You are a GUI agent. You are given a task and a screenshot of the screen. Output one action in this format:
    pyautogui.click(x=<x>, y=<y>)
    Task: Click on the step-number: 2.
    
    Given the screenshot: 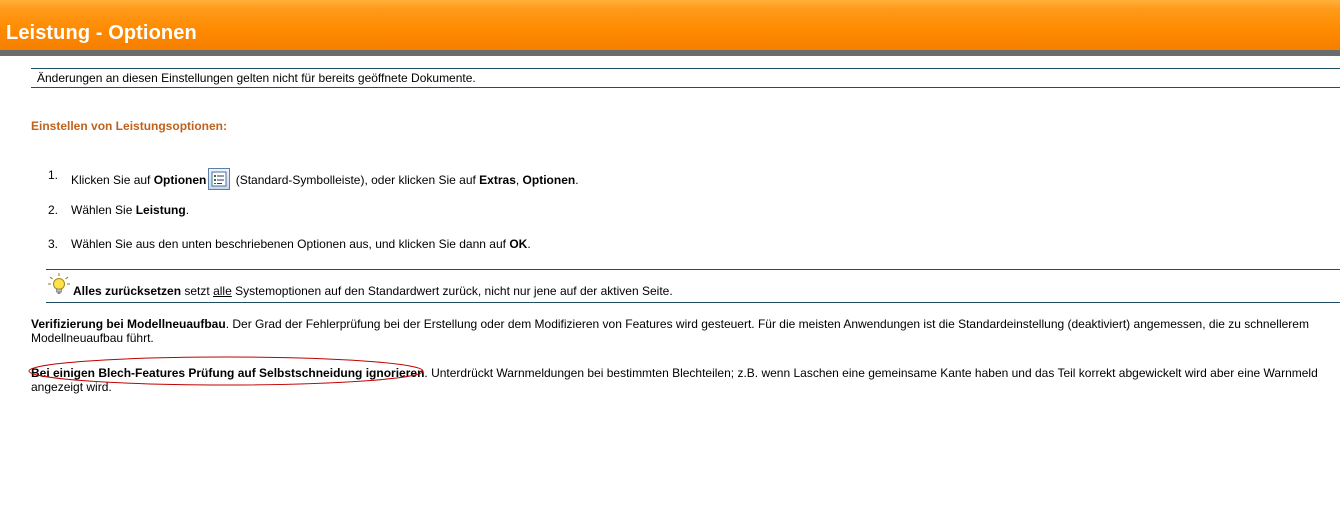 What is the action you would take?
    pyautogui.click(x=53, y=210)
    